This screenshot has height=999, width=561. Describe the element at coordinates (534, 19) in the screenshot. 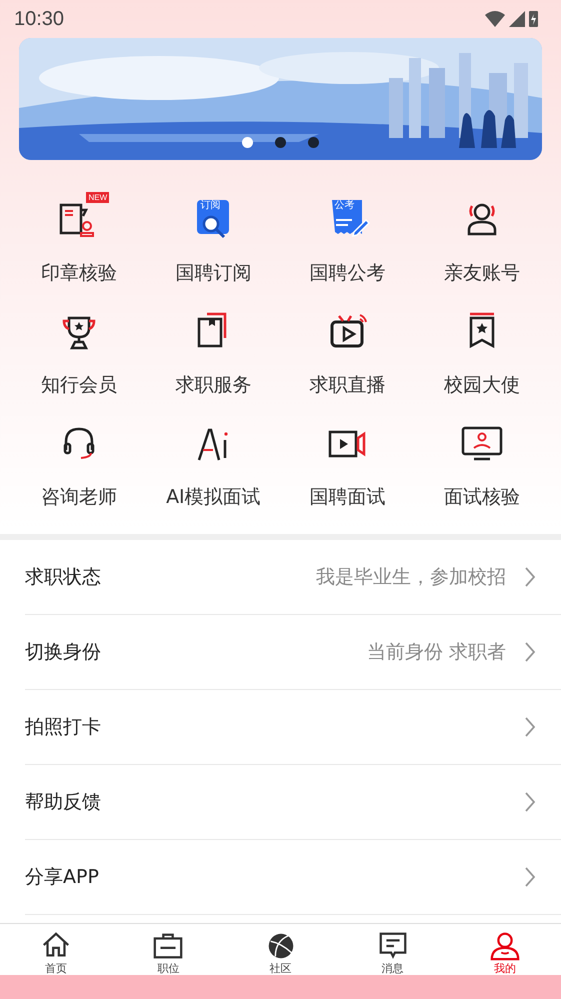

I see `battery-icon` at that location.